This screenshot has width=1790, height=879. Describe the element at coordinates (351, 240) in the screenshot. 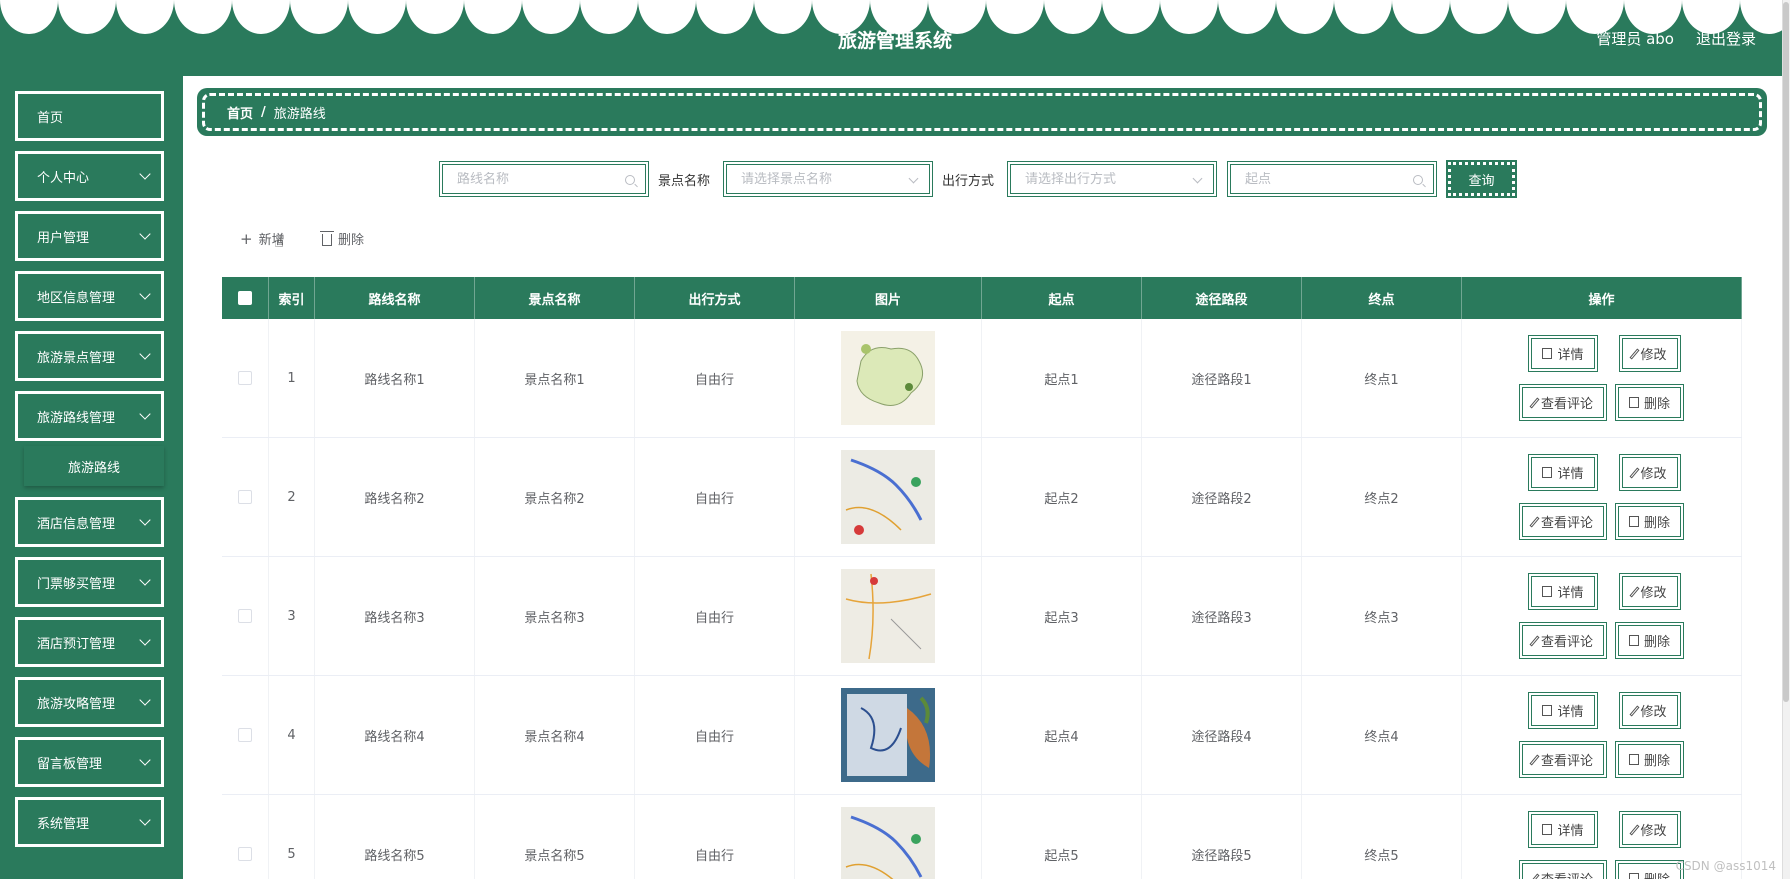

I see `batch-delete-label: 删除` at that location.